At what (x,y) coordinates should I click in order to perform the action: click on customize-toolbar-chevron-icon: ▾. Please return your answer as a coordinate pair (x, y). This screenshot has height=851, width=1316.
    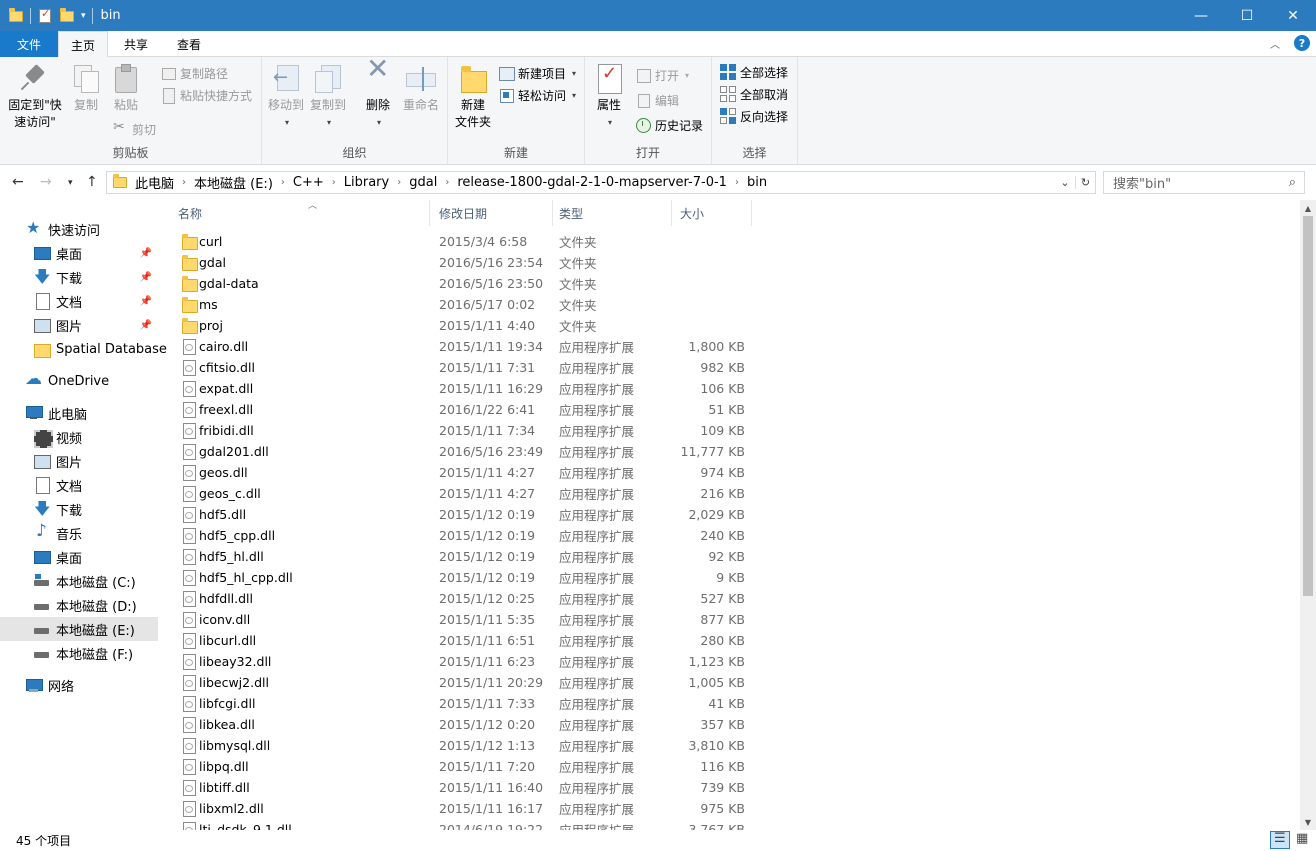
    Looking at the image, I should click on (83, 16).